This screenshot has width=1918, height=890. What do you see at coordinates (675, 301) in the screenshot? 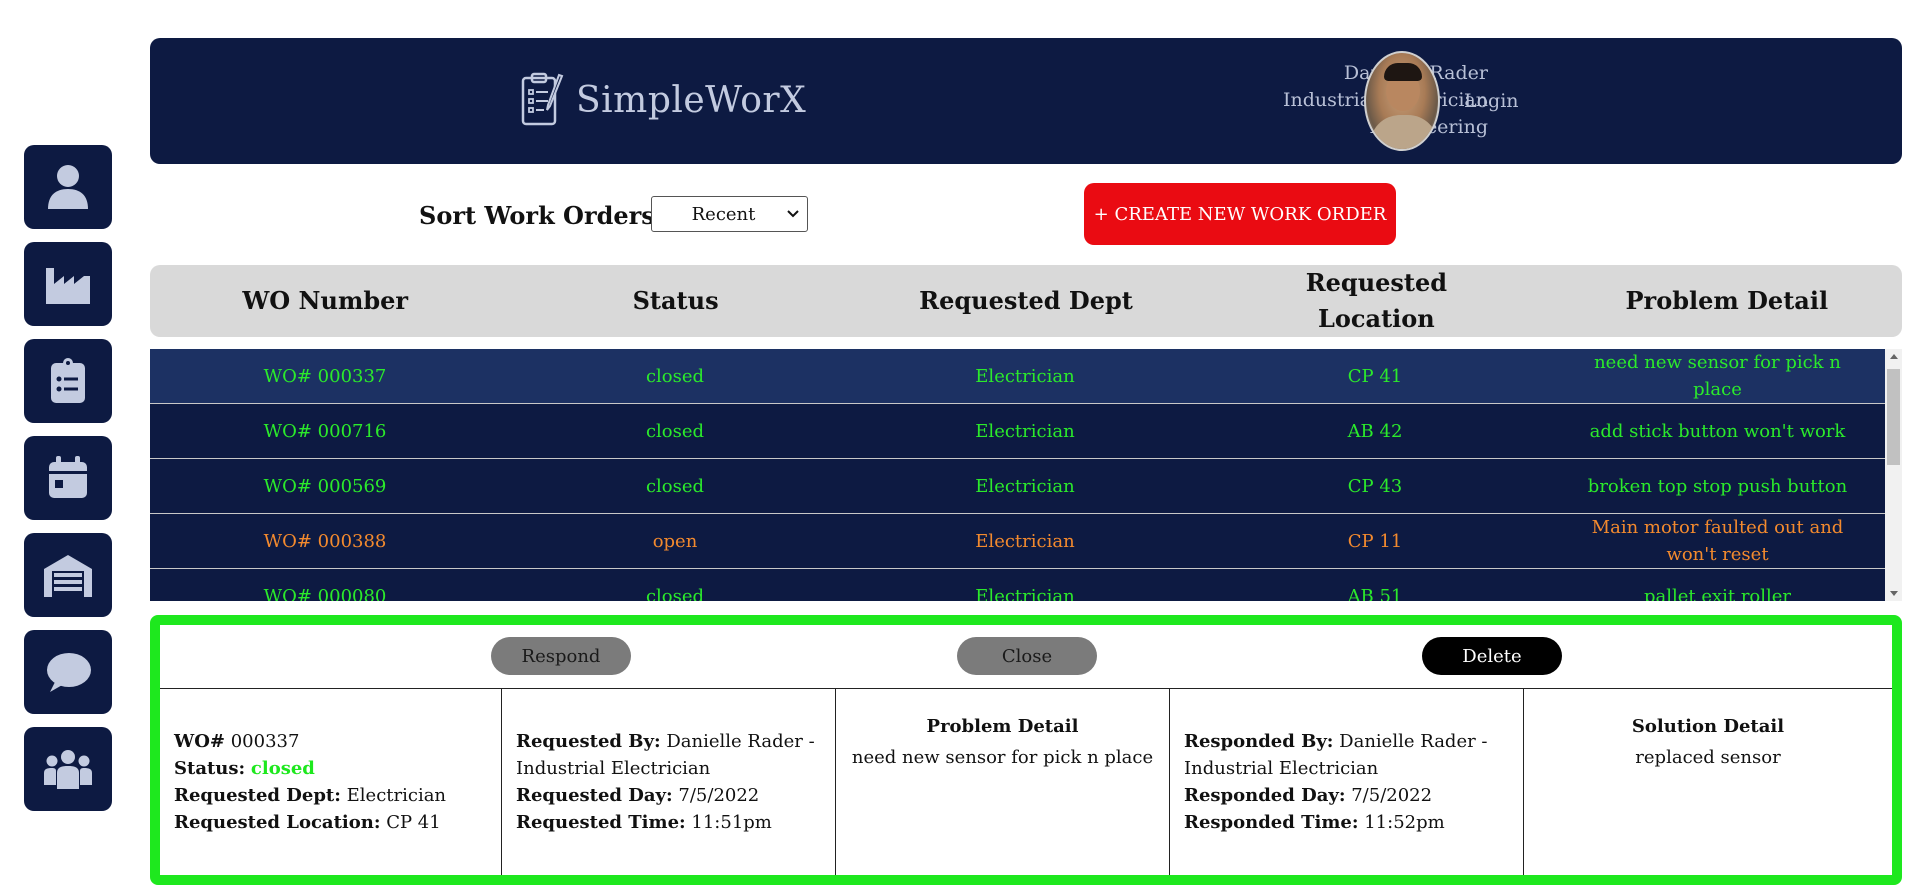
I see `column-header-status: Status` at bounding box center [675, 301].